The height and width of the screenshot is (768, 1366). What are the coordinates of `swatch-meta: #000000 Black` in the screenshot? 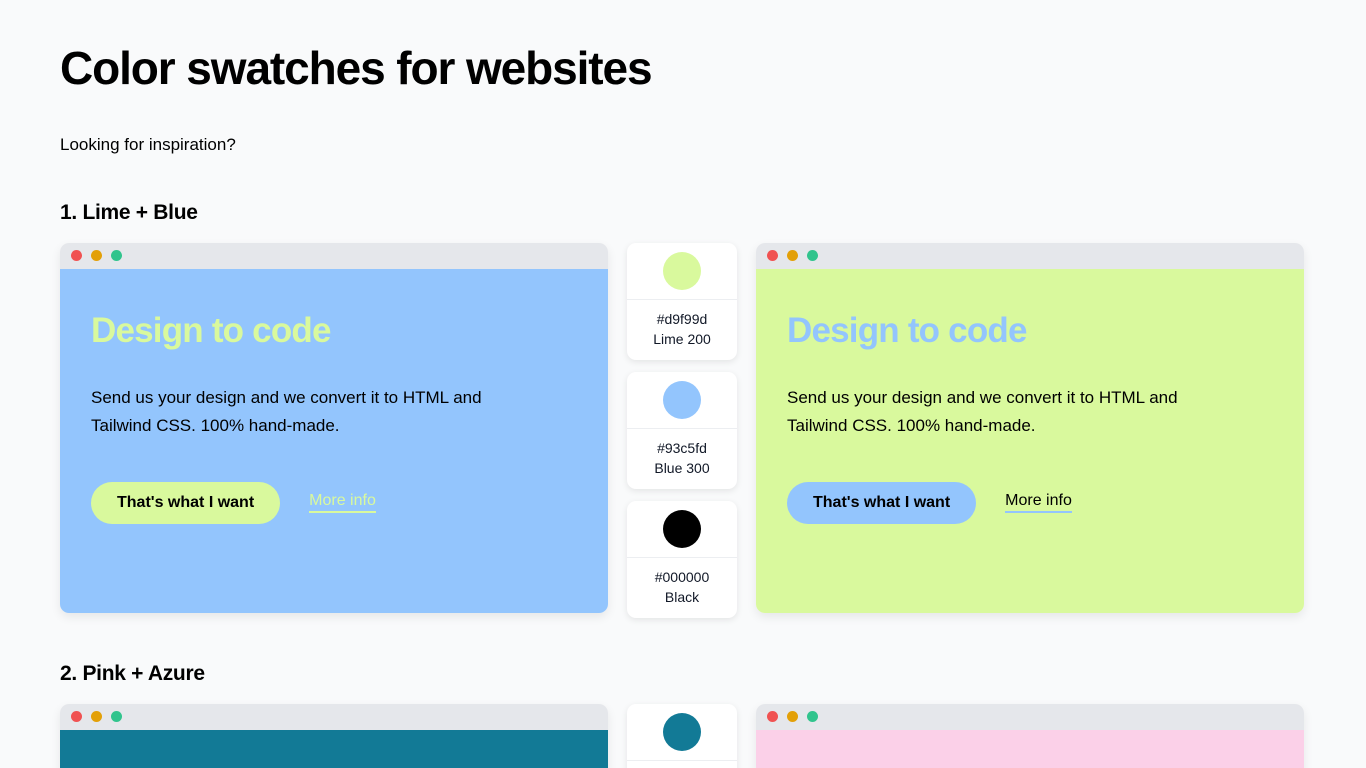 It's located at (682, 588).